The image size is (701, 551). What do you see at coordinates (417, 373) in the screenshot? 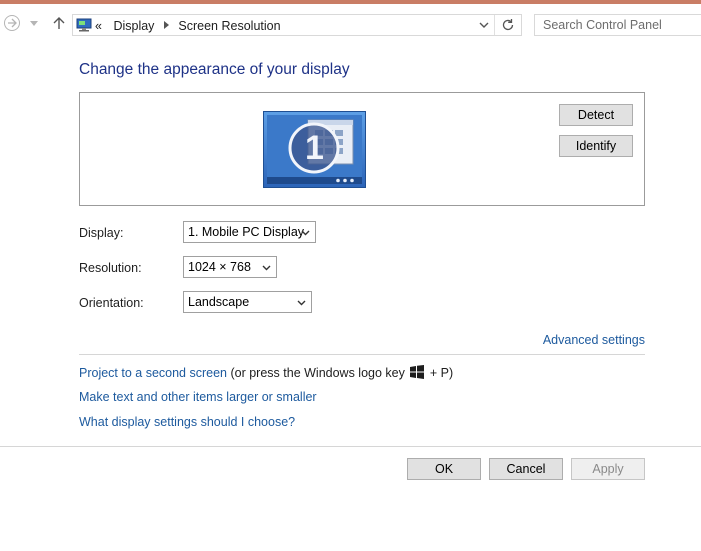
I see `windows-logo-icon` at bounding box center [417, 373].